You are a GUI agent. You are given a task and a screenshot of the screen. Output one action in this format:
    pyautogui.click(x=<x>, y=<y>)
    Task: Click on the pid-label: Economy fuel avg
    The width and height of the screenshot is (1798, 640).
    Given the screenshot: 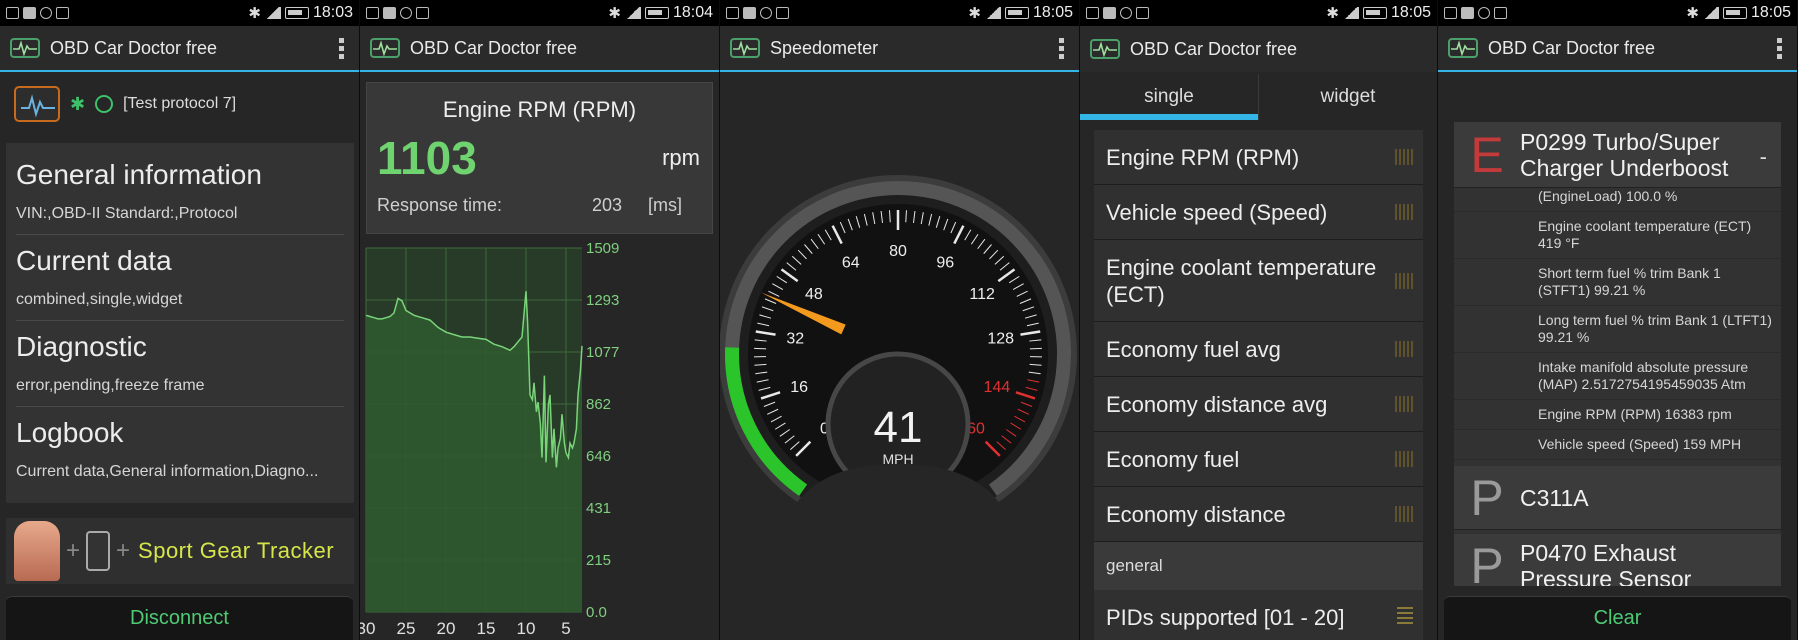 What is the action you would take?
    pyautogui.click(x=1193, y=349)
    